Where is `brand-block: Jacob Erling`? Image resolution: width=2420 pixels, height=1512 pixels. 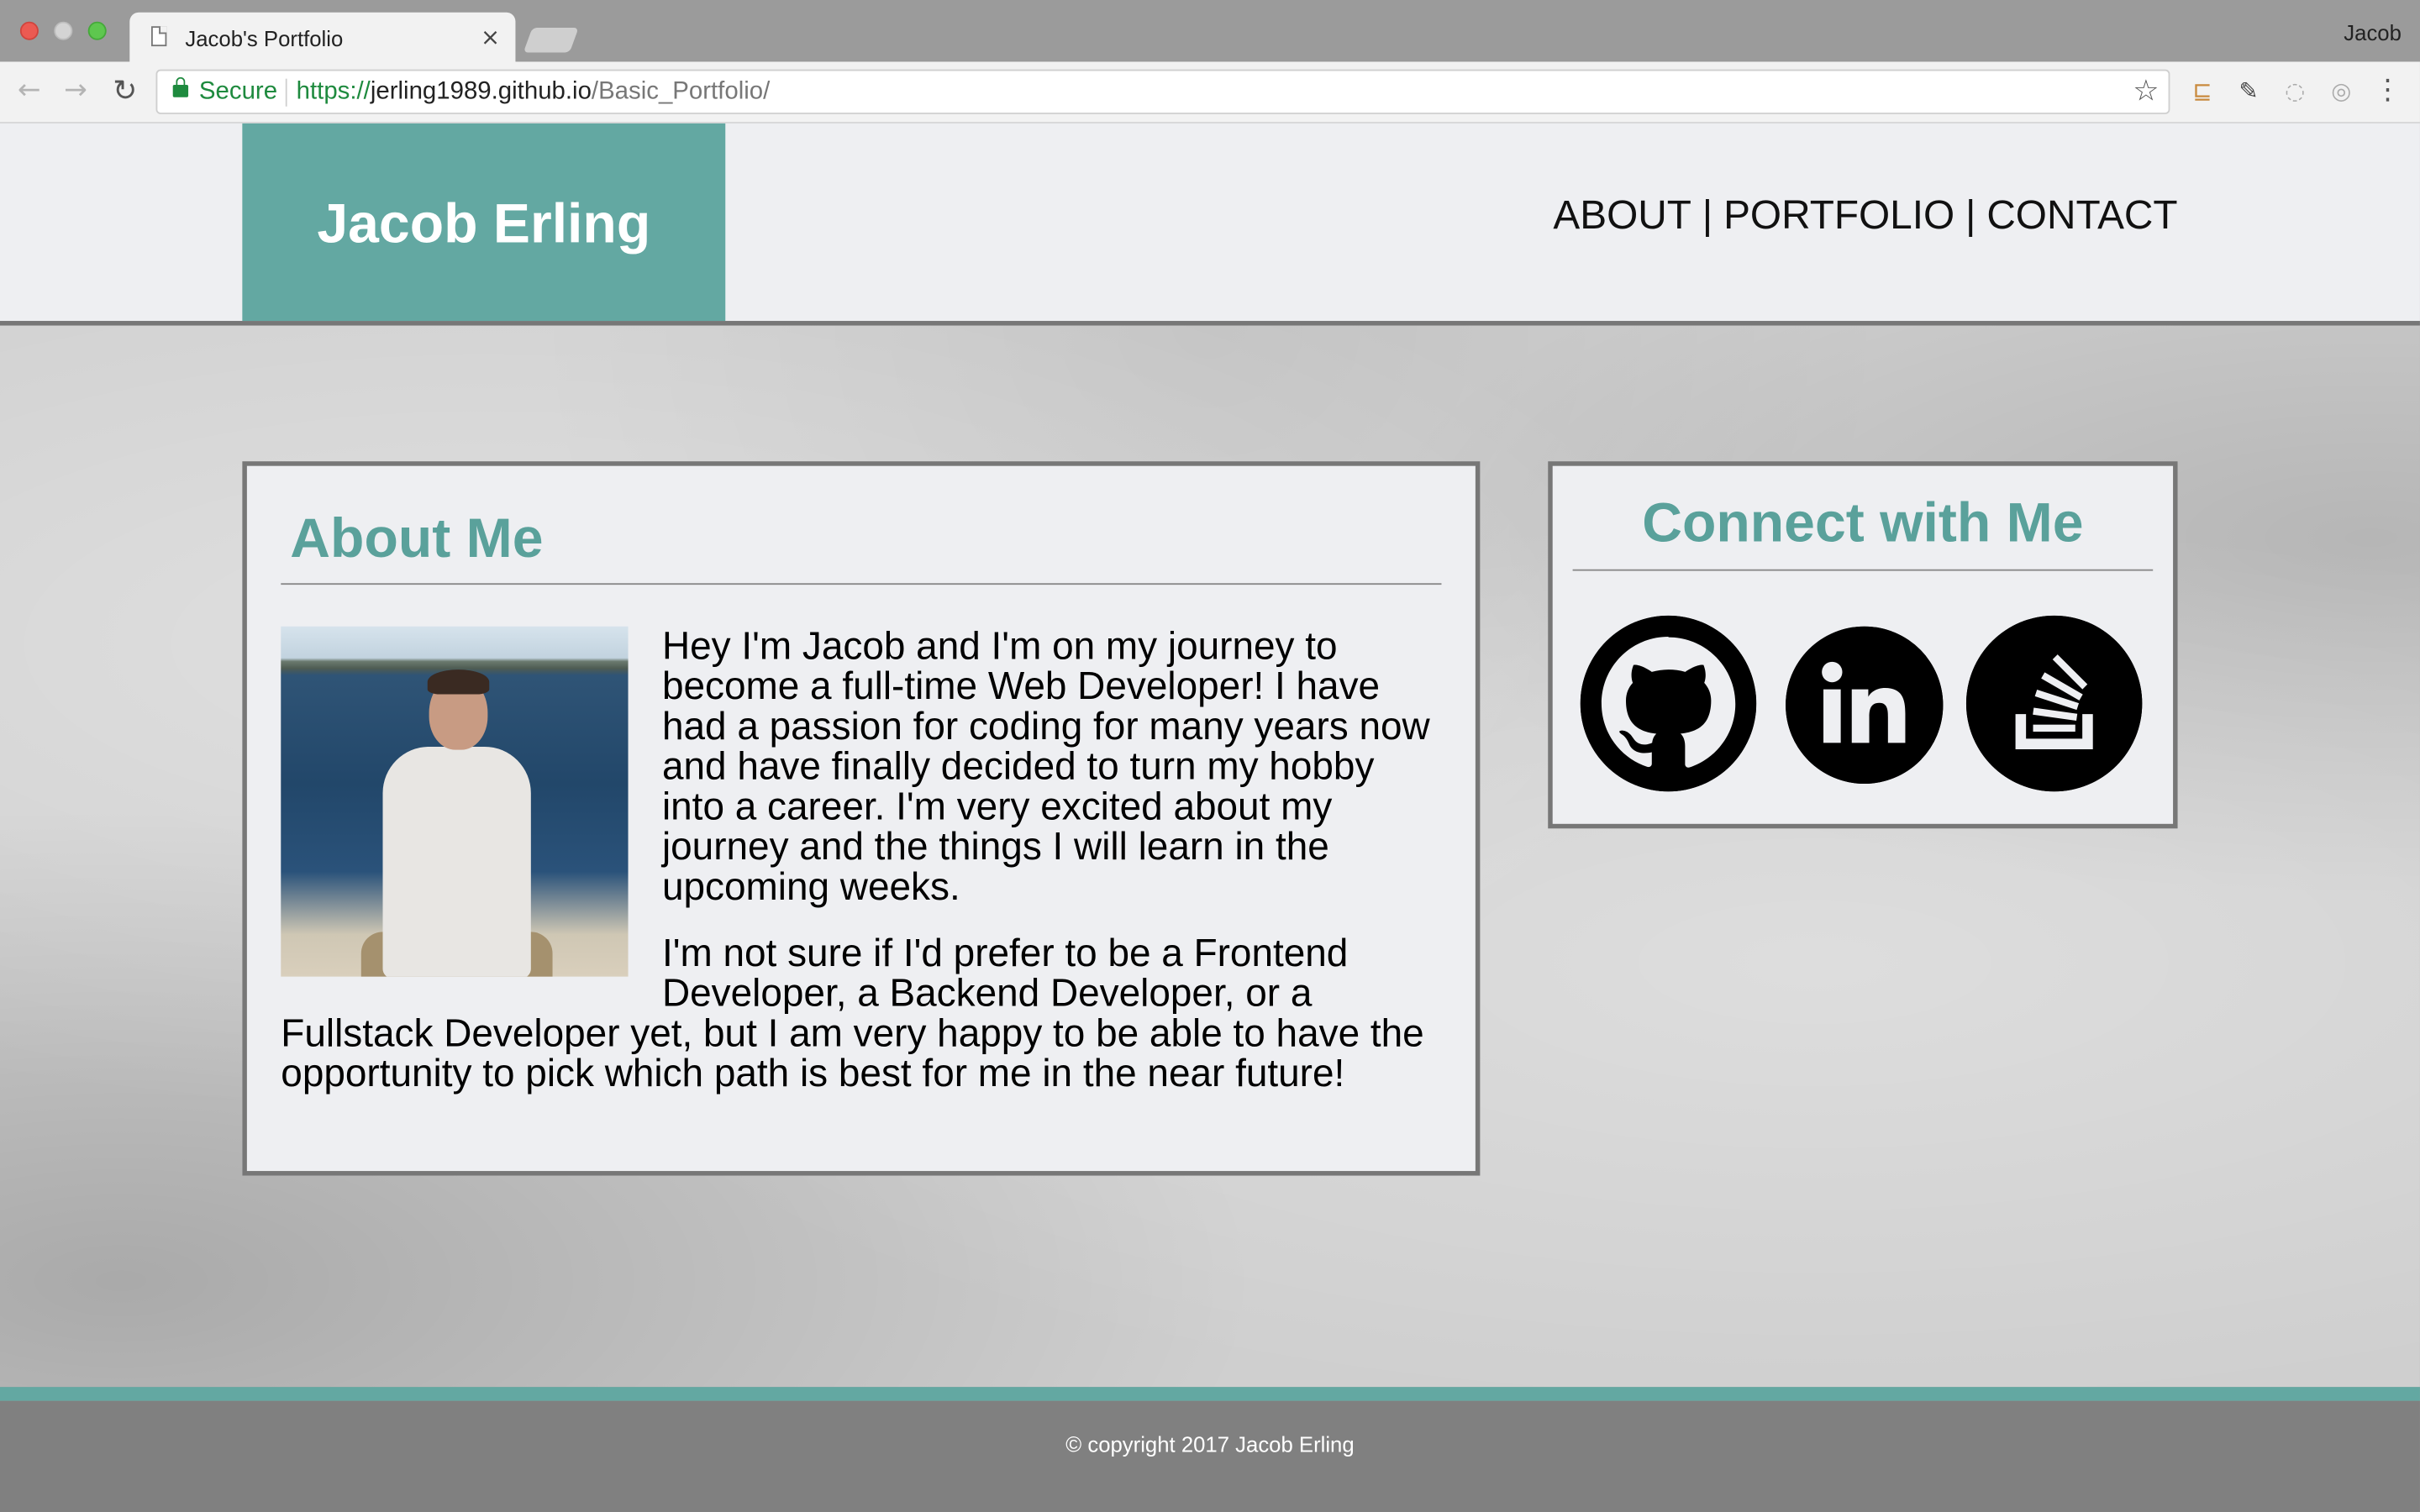 brand-block: Jacob Erling is located at coordinates (484, 222).